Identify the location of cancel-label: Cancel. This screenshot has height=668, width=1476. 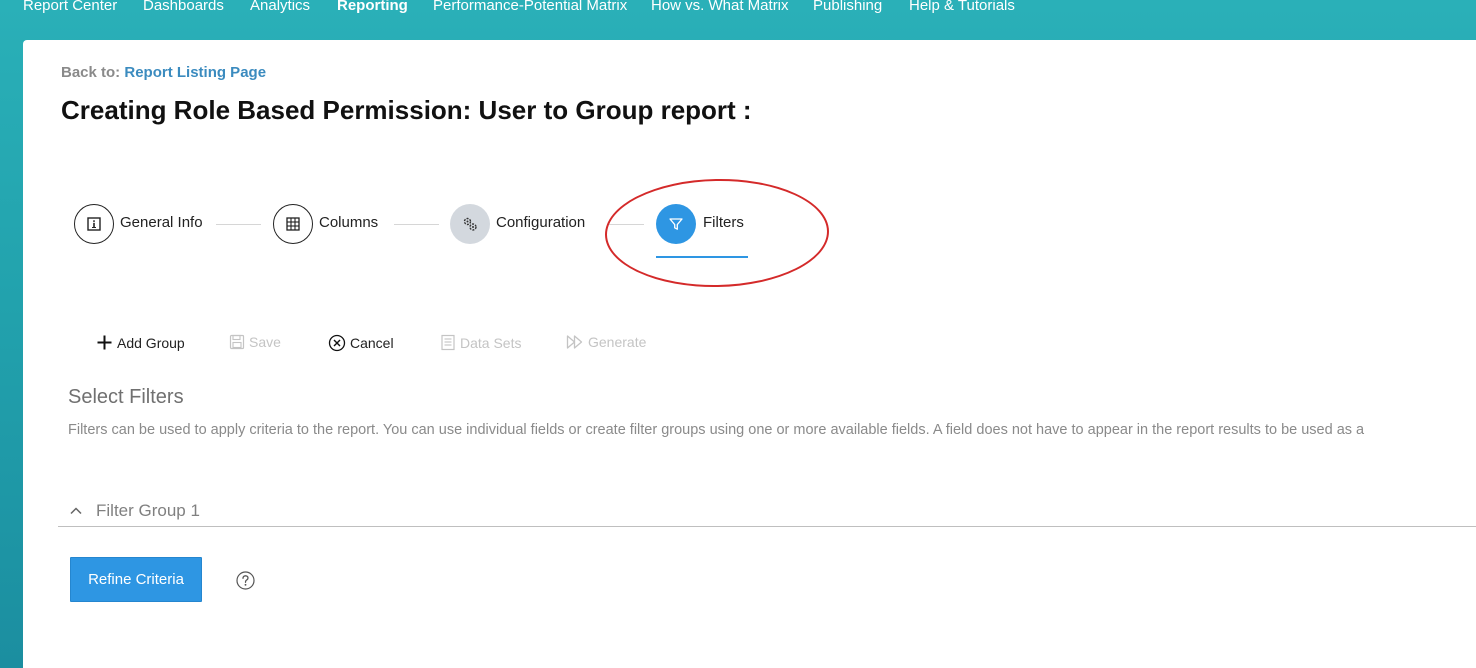
(372, 343).